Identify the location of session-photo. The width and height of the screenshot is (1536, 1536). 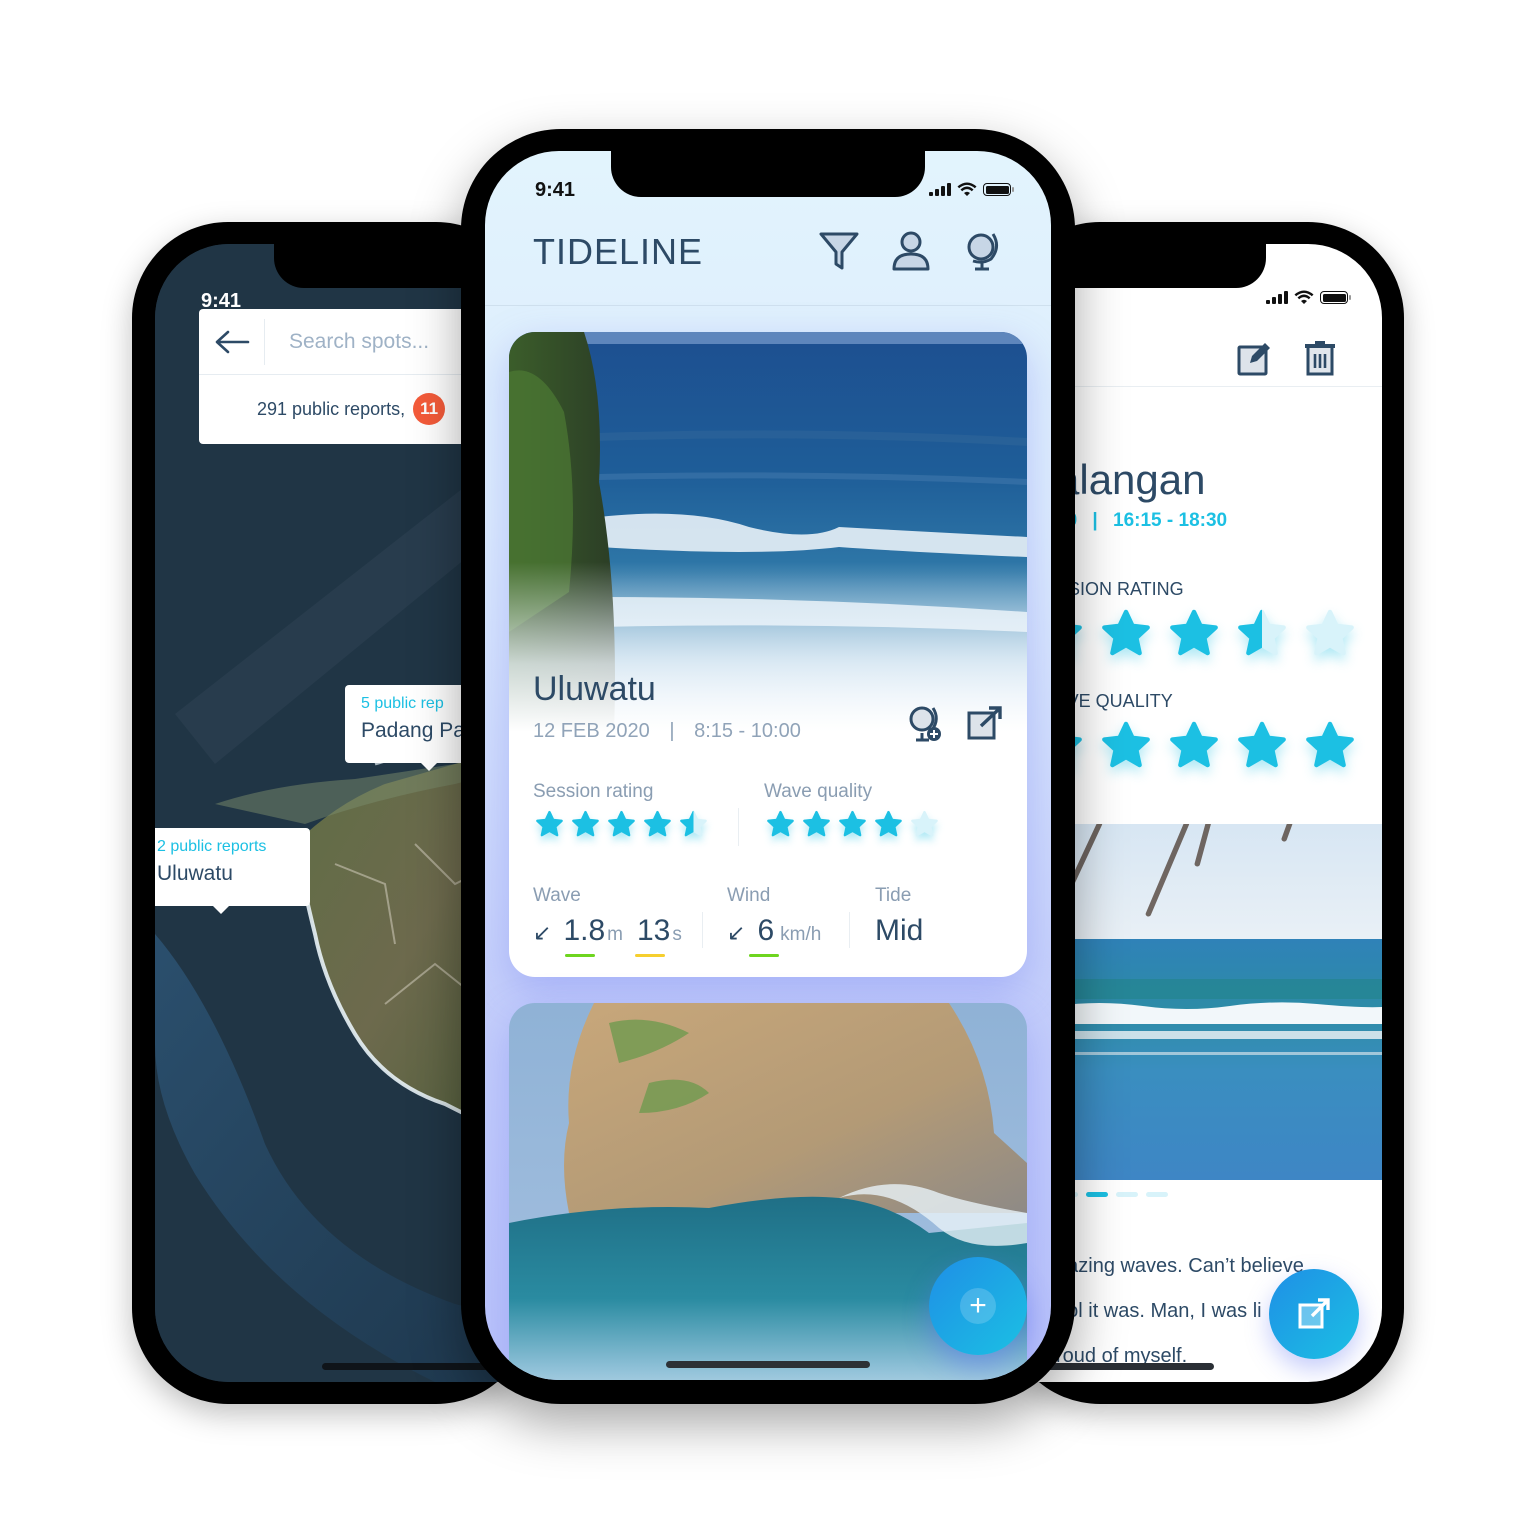
(1219, 1002).